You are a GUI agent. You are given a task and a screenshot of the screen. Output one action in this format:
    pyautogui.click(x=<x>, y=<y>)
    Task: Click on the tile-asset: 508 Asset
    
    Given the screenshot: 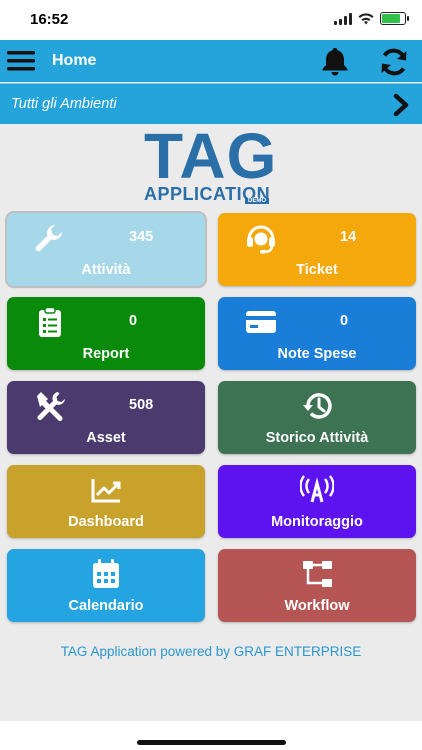 What is the action you would take?
    pyautogui.click(x=106, y=417)
    